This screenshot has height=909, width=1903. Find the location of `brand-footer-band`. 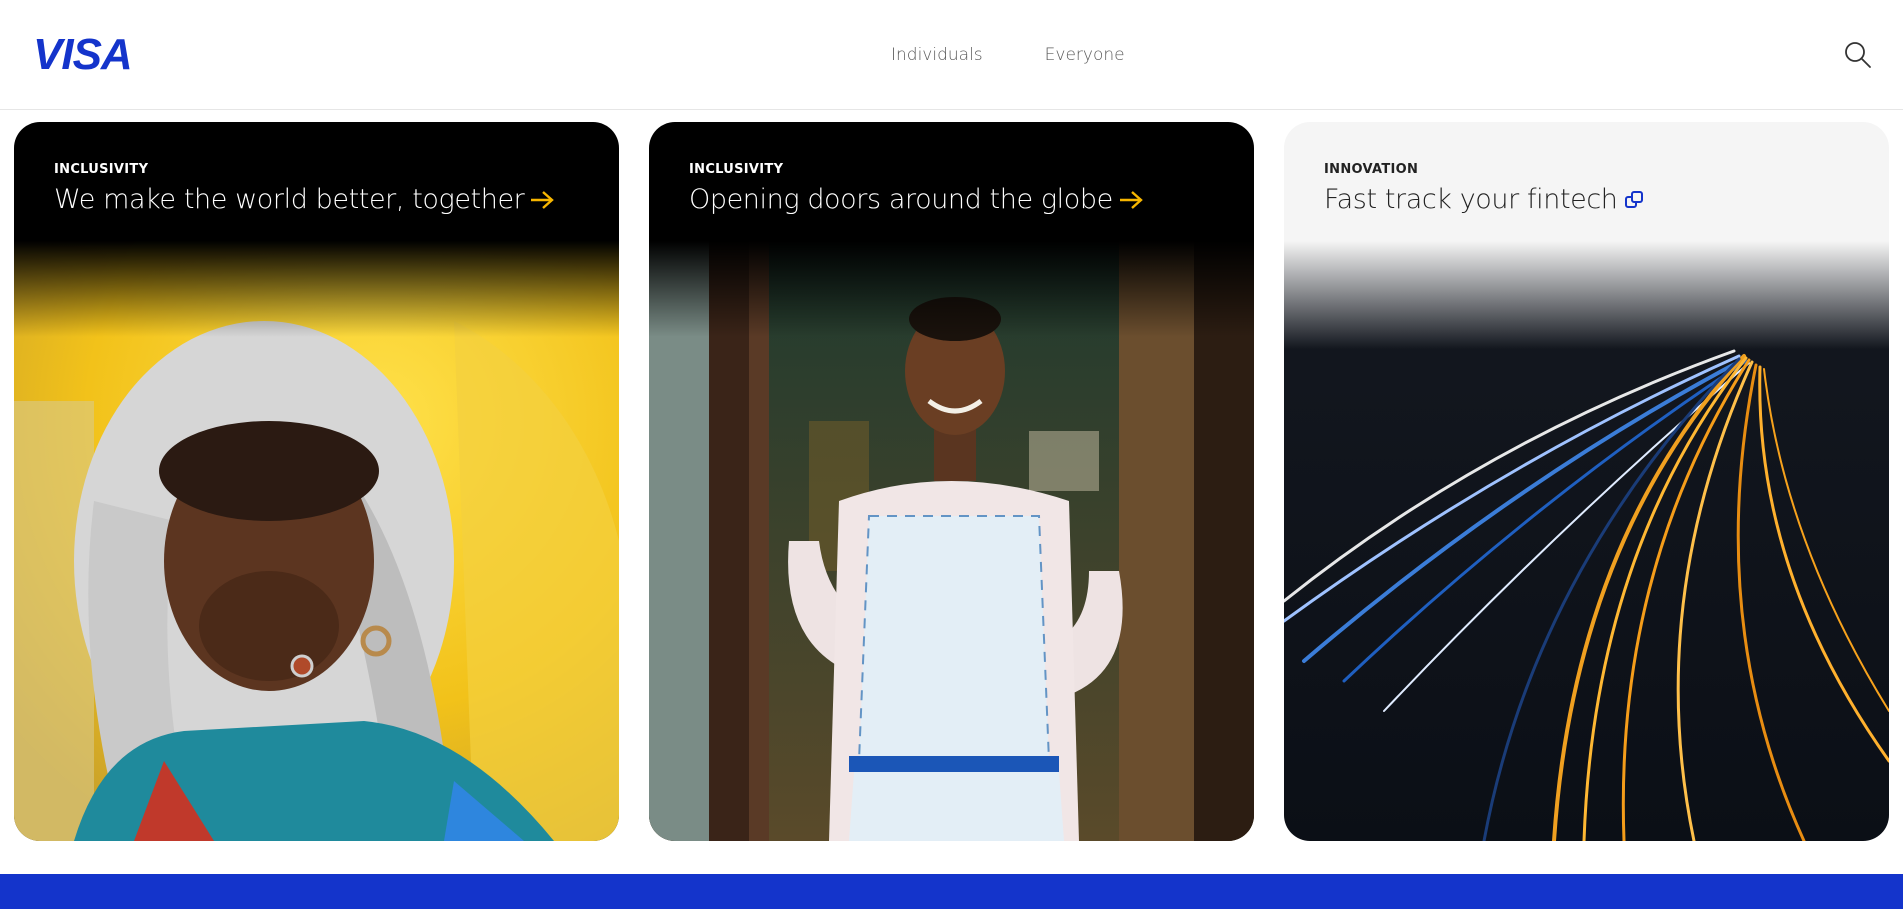

brand-footer-band is located at coordinates (951, 891).